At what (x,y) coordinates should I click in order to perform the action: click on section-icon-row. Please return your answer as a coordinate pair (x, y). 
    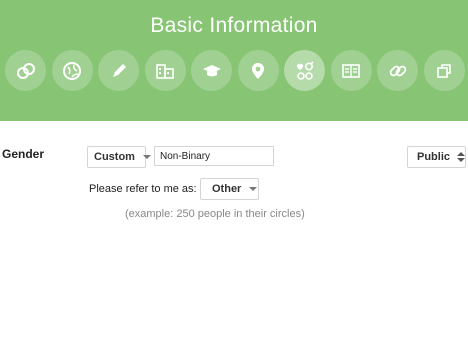
    Looking at the image, I should click on (235, 71).